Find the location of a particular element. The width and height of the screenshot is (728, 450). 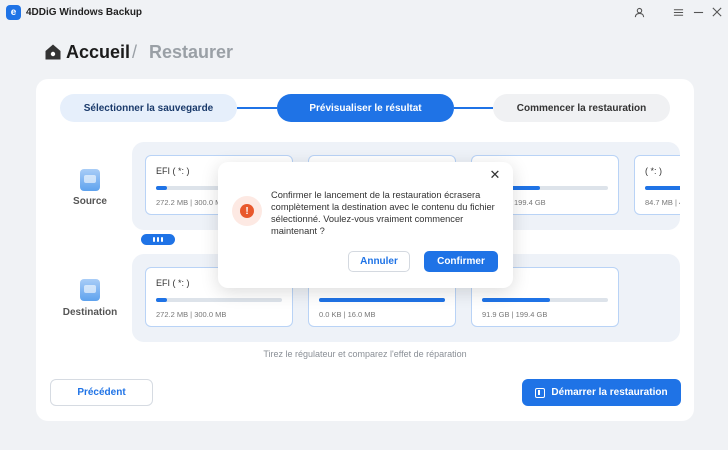

disk-size: 199.4 GB is located at coordinates (530, 202).